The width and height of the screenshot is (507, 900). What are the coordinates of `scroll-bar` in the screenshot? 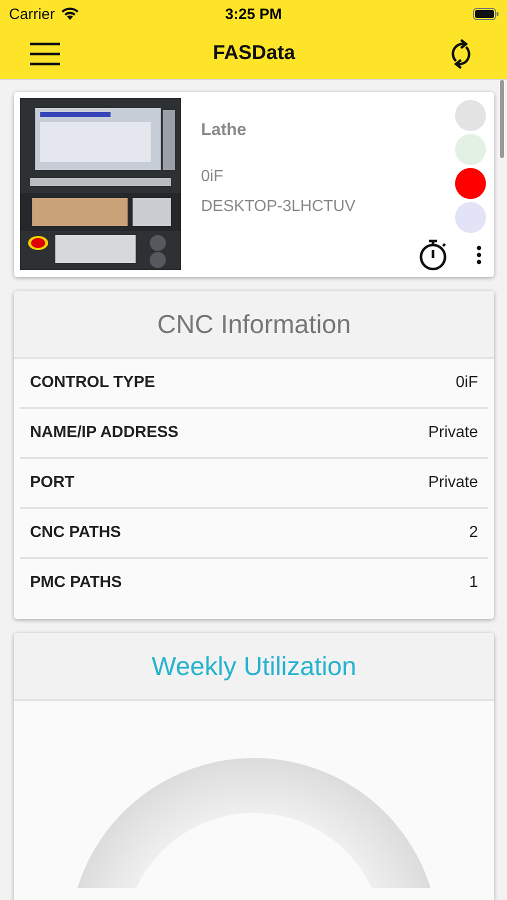 It's located at (502, 119).